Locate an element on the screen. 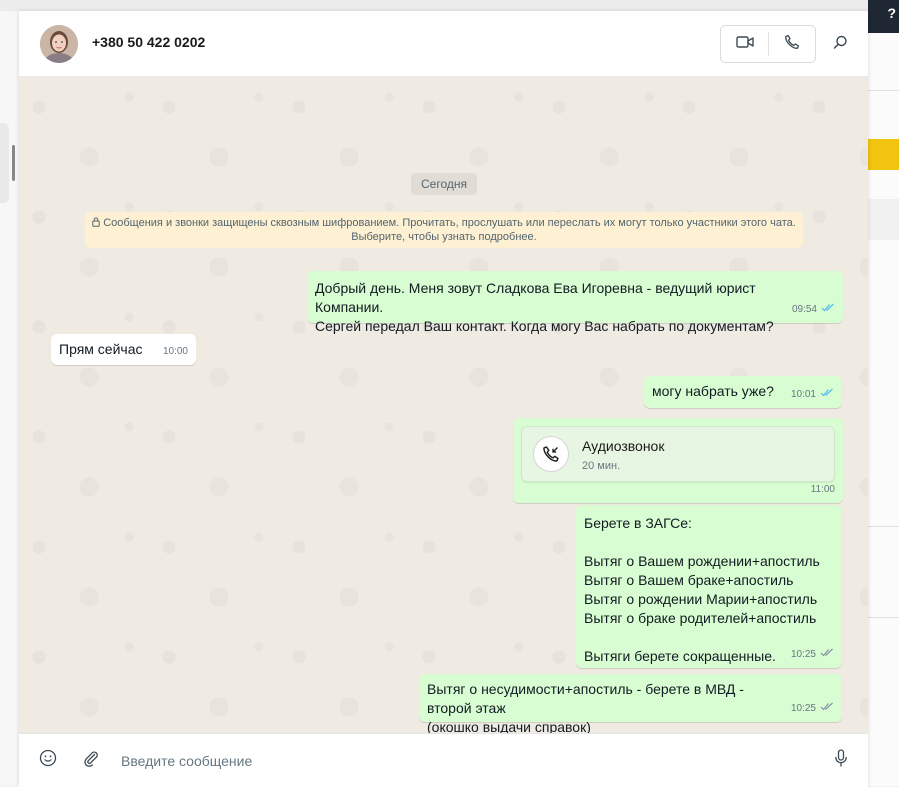 The image size is (899, 787). message-bubble-outgoing: могу набрать уже? 10:01 is located at coordinates (743, 392).